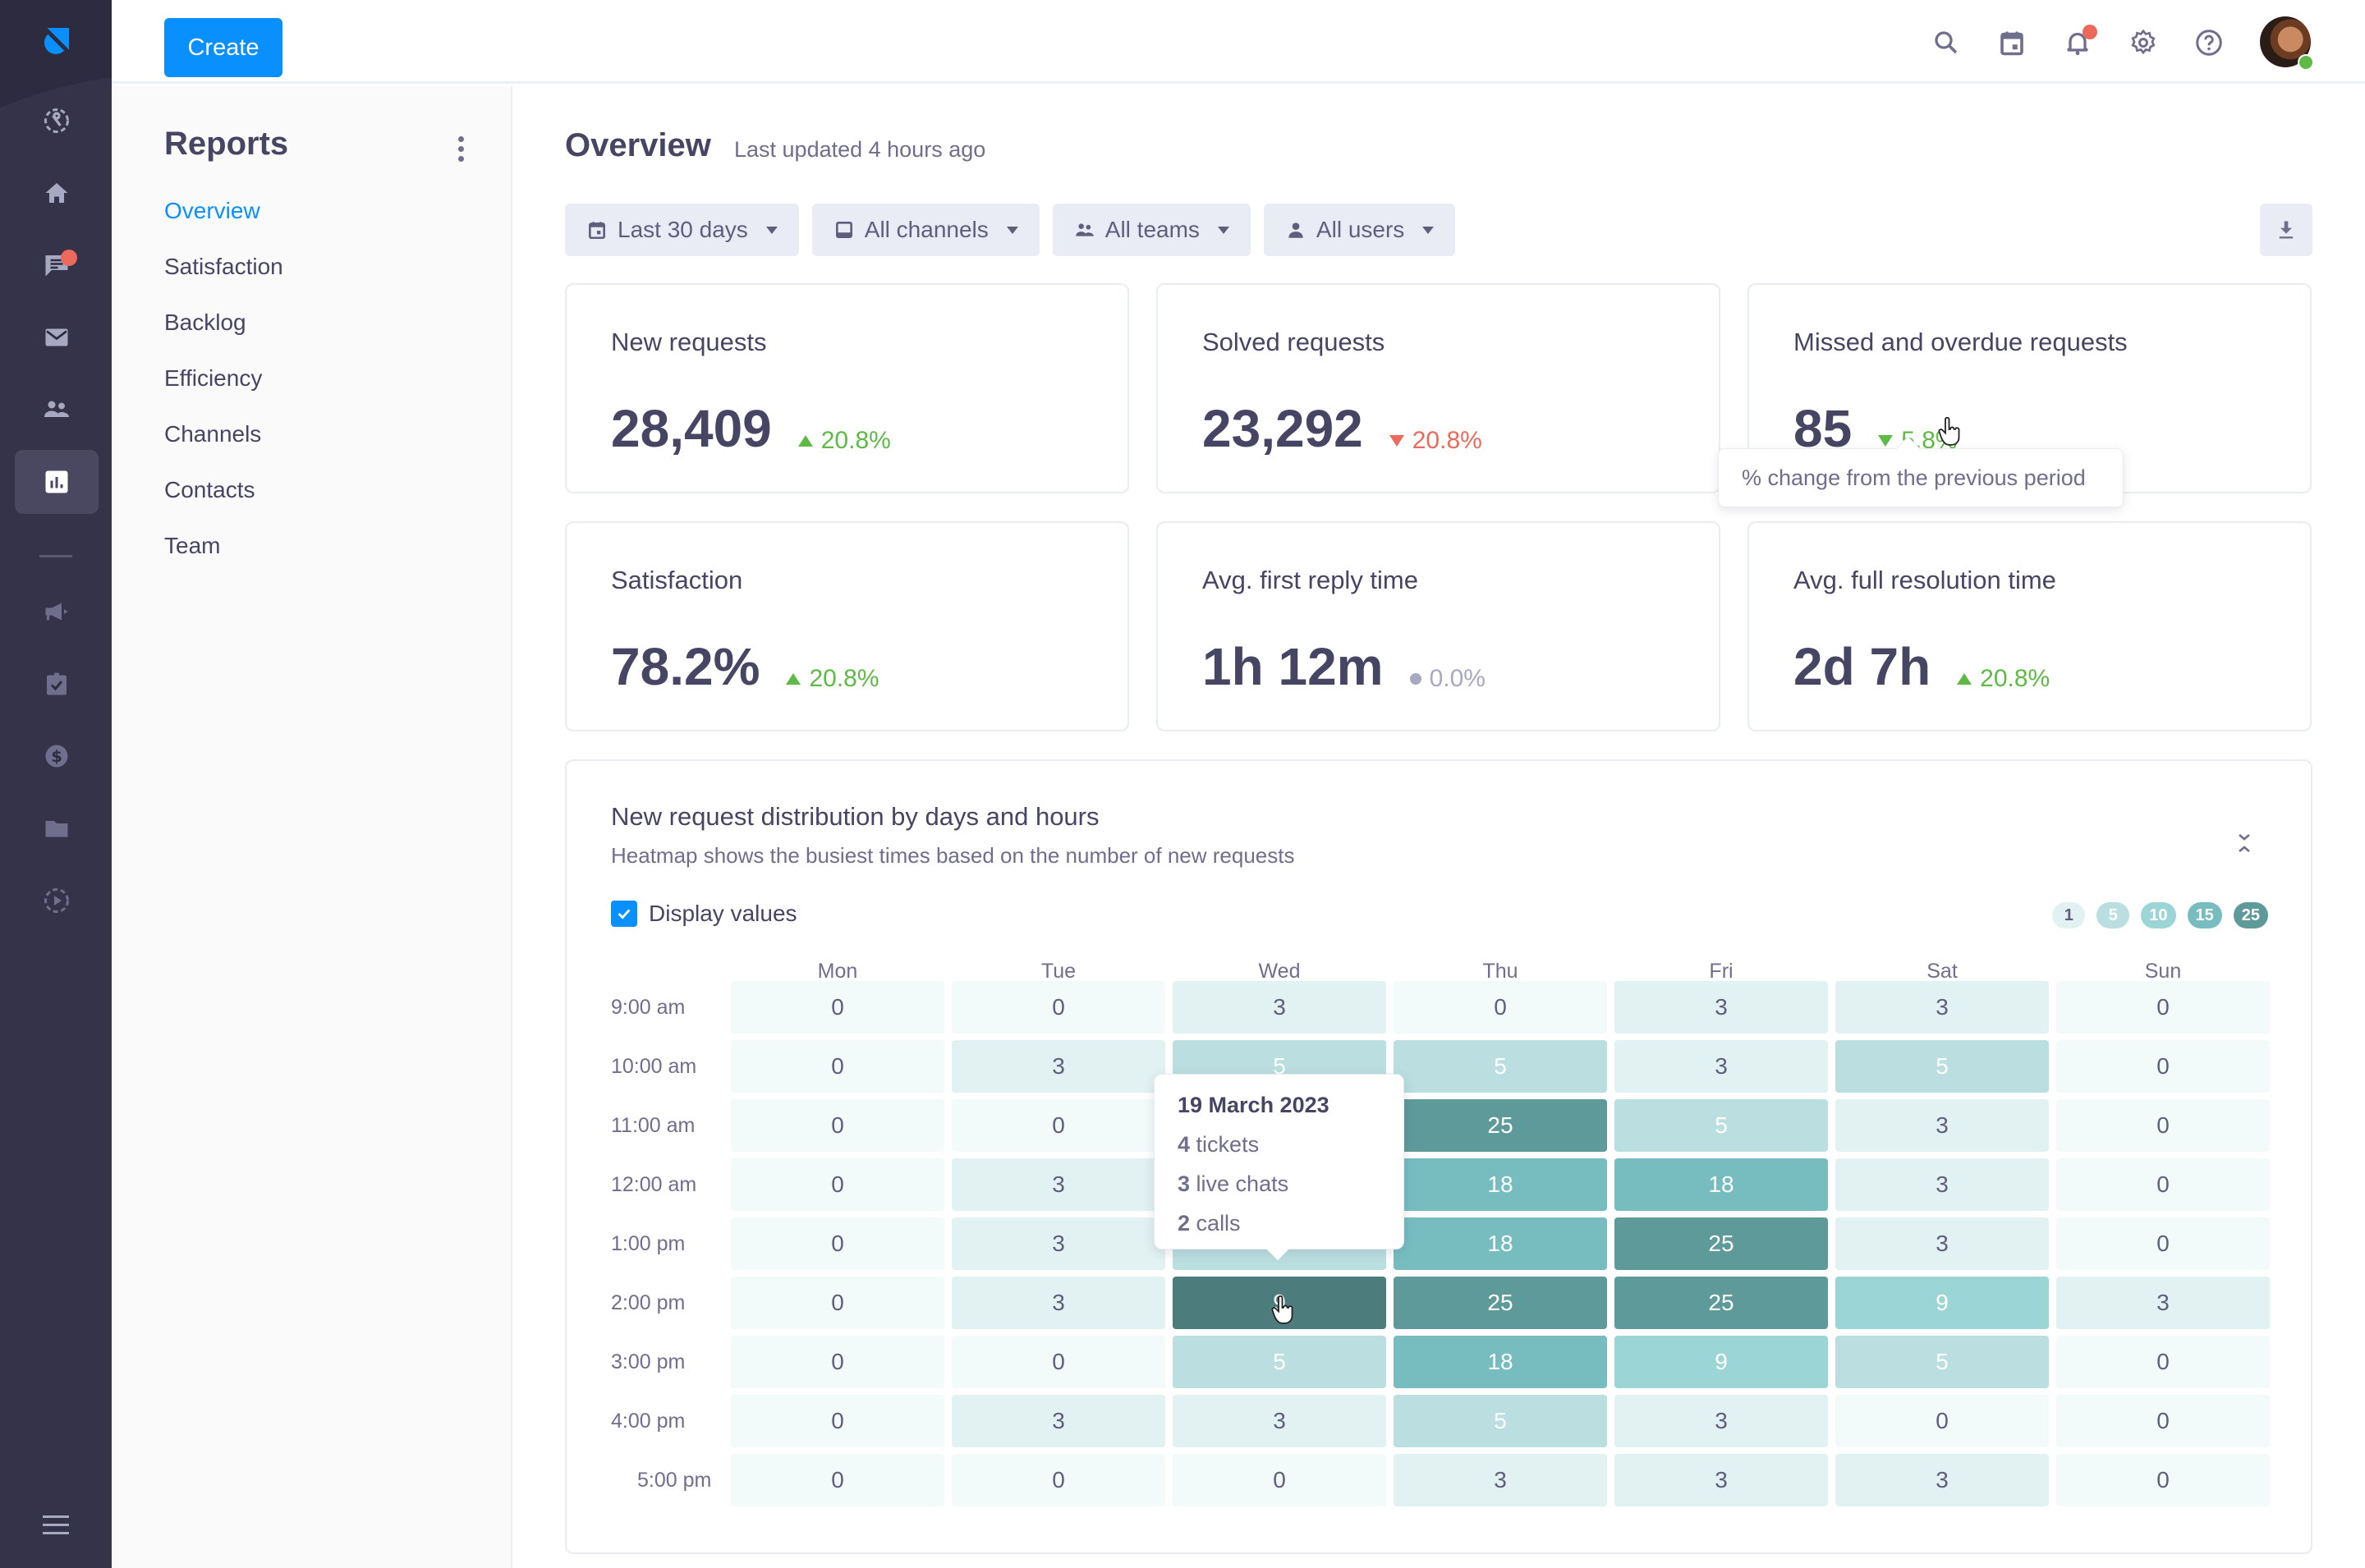 The height and width of the screenshot is (1568, 2365). What do you see at coordinates (57, 684) in the screenshot?
I see `rail-item-tasks` at bounding box center [57, 684].